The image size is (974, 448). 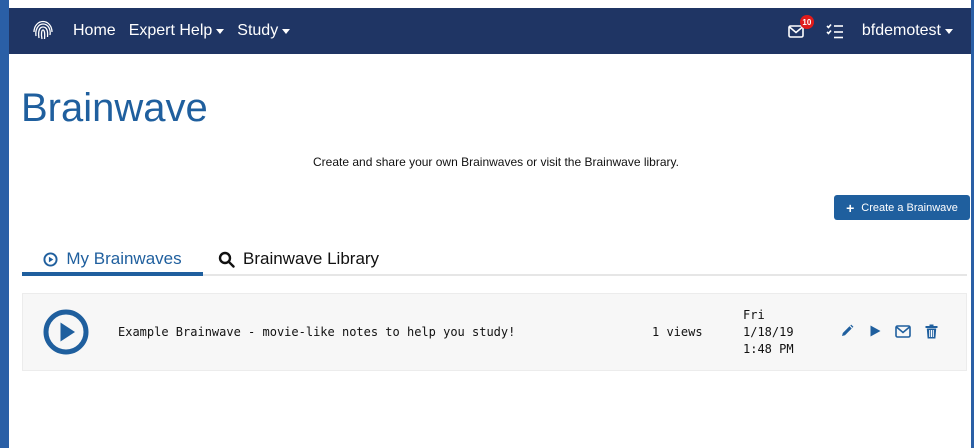 I want to click on tab-brainwave-library: Brainwave Library, so click(x=298, y=259).